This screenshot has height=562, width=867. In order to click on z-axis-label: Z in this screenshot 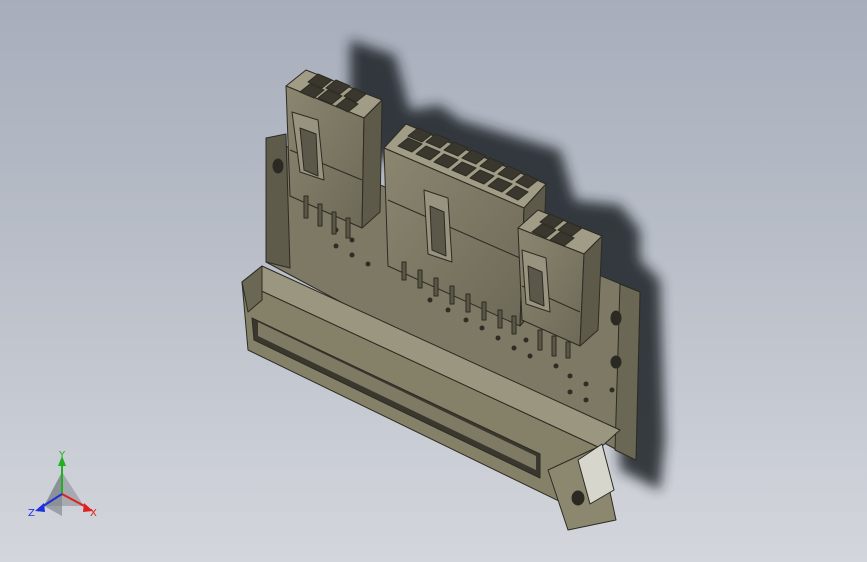, I will do `click(31, 513)`.